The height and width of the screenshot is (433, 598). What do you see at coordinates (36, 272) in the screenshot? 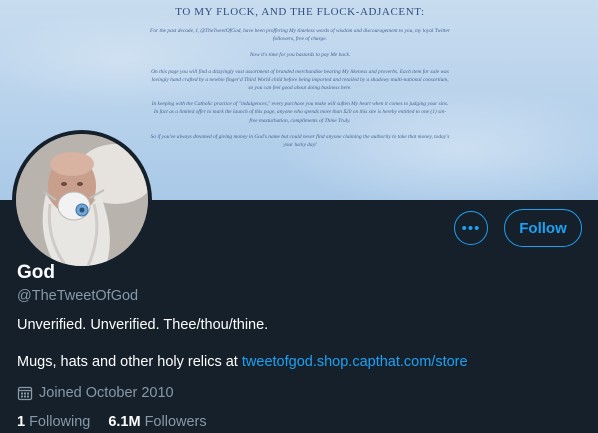
I see `profile-name: God` at bounding box center [36, 272].